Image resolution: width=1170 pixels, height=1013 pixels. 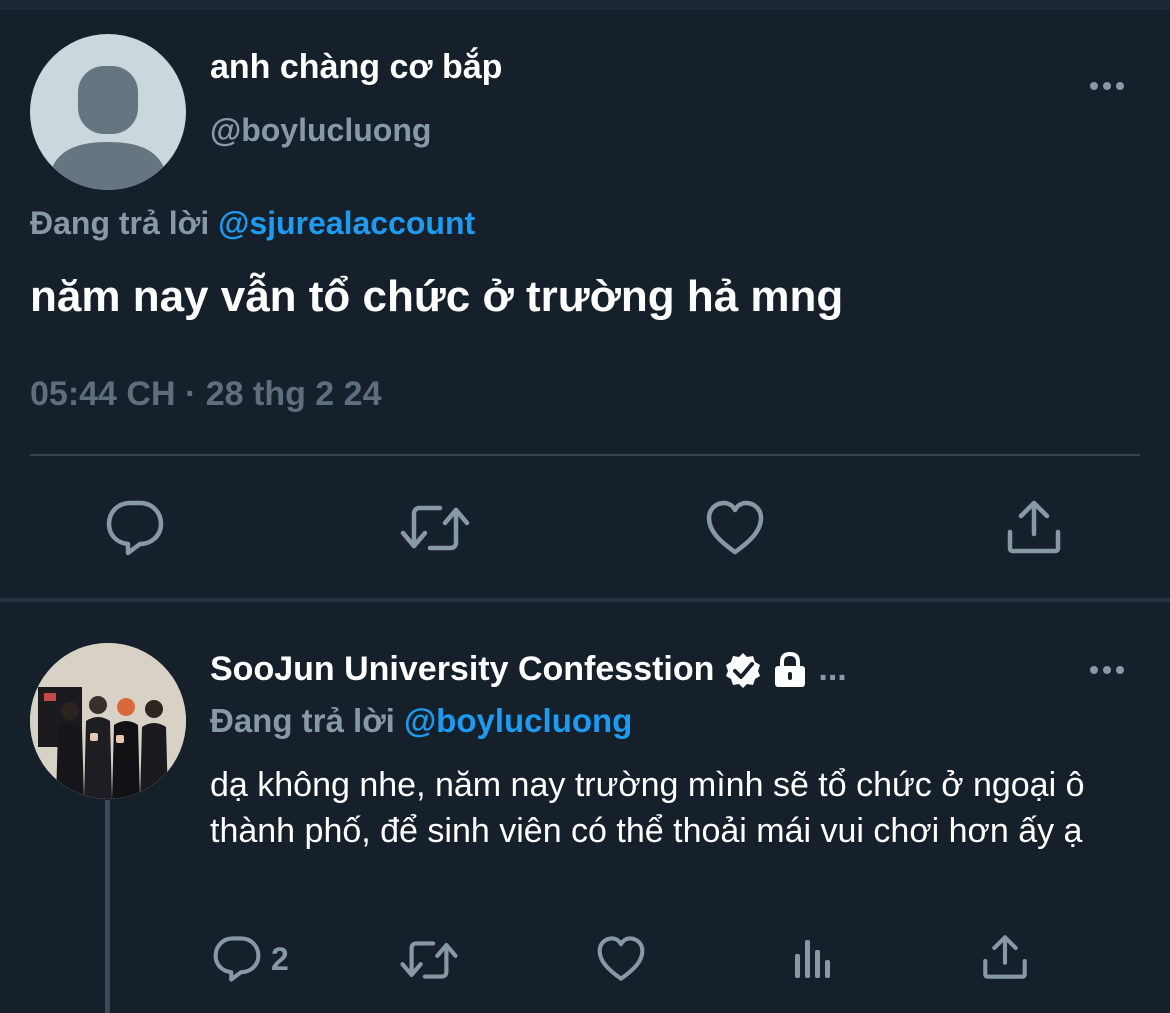 I want to click on group-photo-avatar, so click(x=108, y=721).